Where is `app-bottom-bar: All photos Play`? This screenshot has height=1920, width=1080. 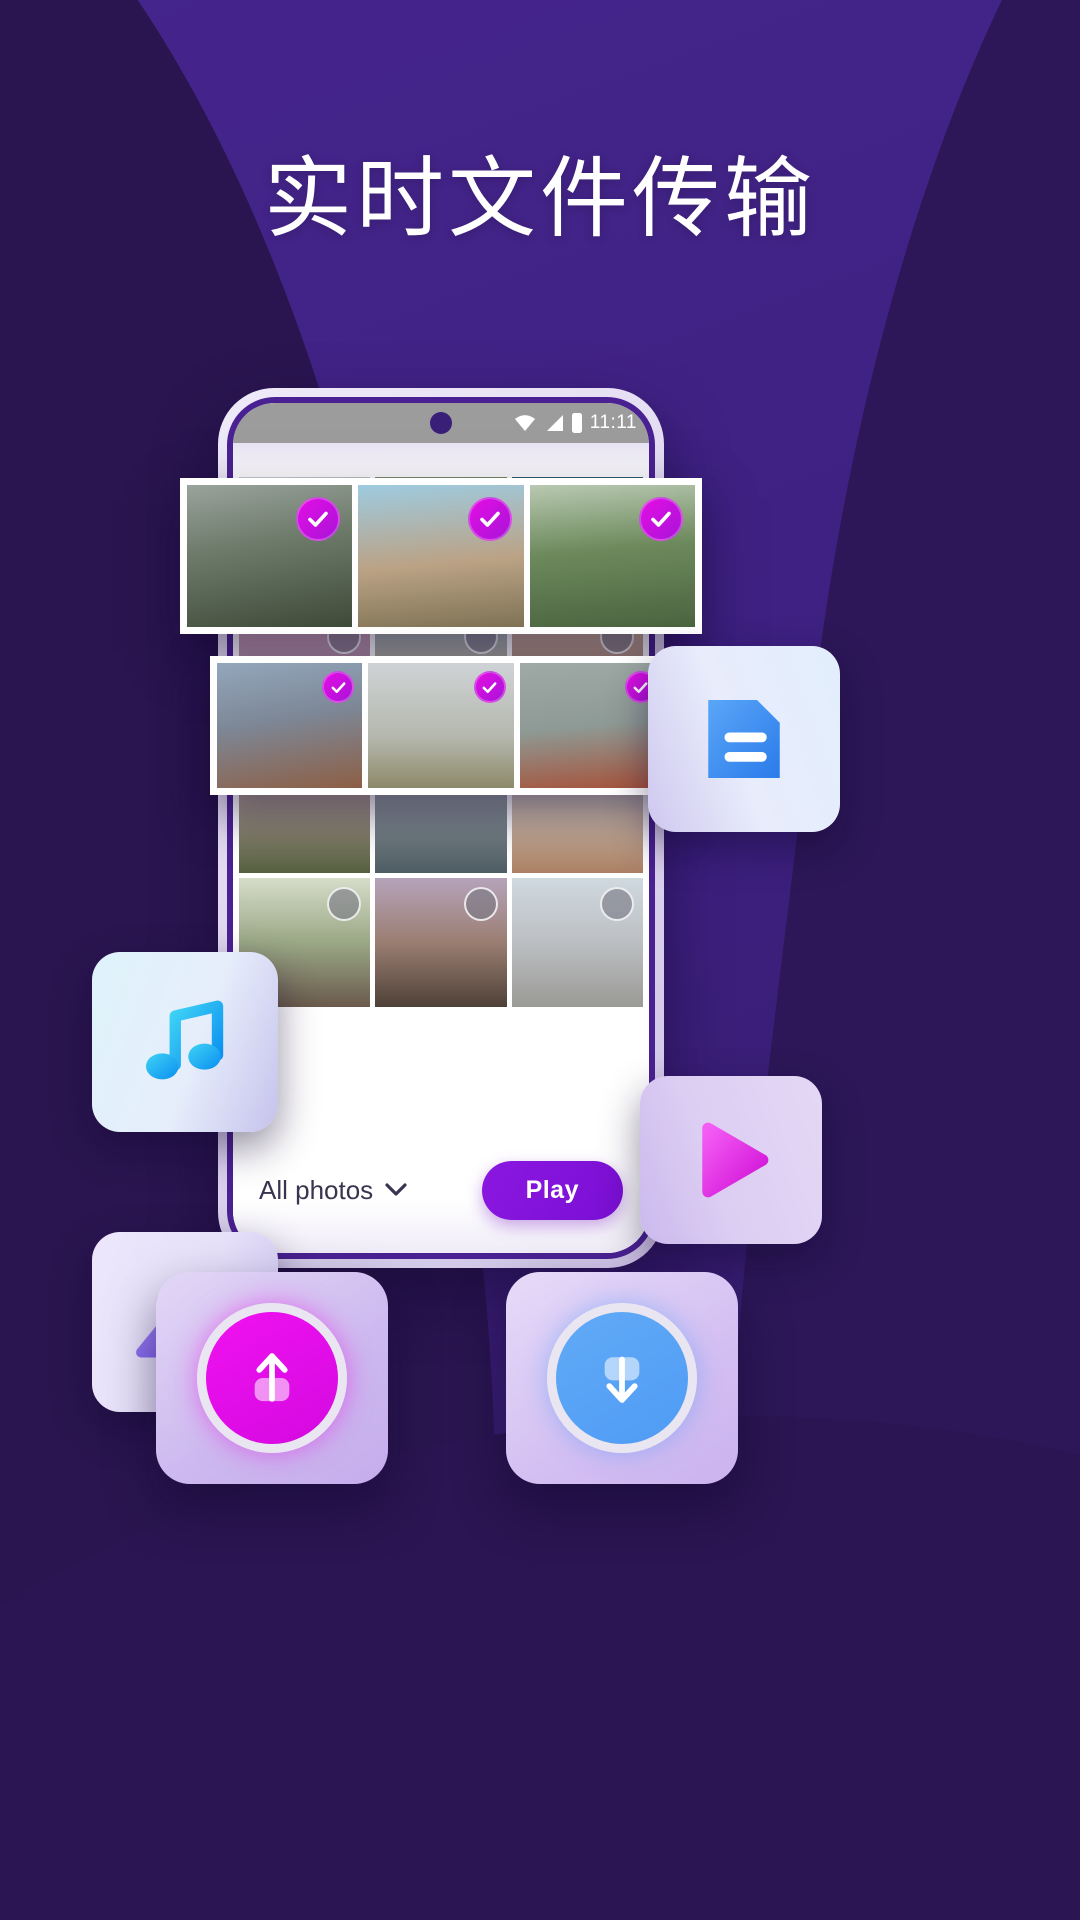
app-bottom-bar: All photos Play is located at coordinates (441, 1197).